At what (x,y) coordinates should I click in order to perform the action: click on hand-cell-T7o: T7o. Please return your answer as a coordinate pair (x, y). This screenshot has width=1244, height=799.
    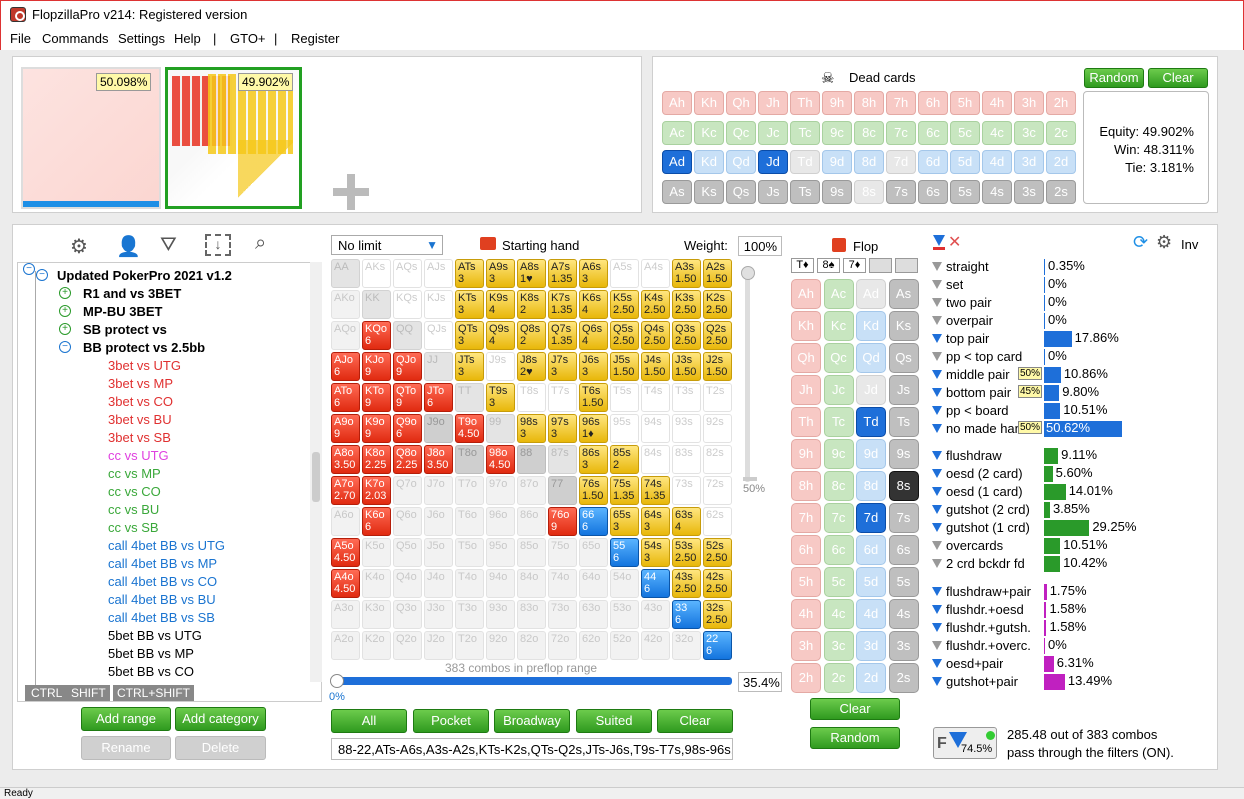
    Looking at the image, I should click on (469, 490).